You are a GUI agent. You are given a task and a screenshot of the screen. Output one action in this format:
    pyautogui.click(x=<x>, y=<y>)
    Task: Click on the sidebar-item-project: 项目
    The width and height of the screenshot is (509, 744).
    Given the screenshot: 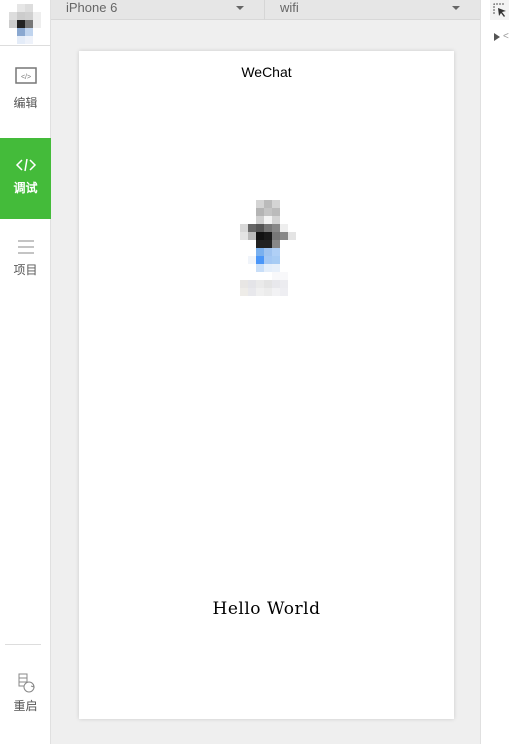 What is the action you would take?
    pyautogui.click(x=25, y=261)
    